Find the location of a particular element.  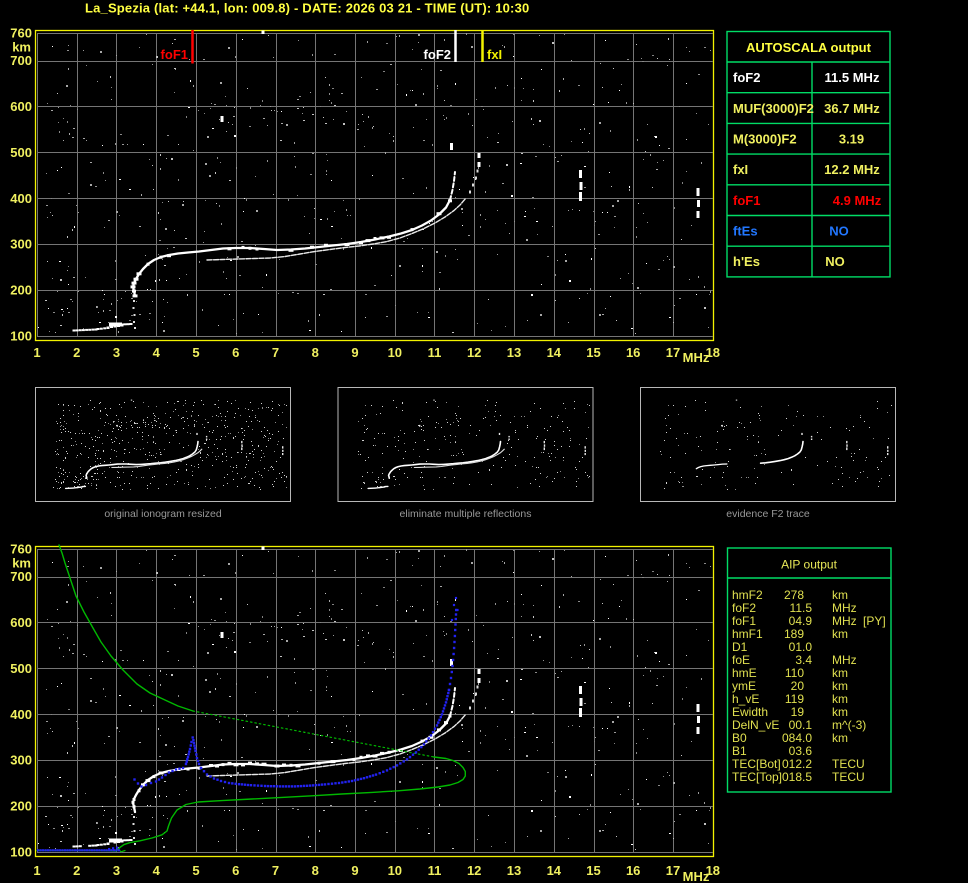

svg-text: 110 is located at coordinates (794, 673).